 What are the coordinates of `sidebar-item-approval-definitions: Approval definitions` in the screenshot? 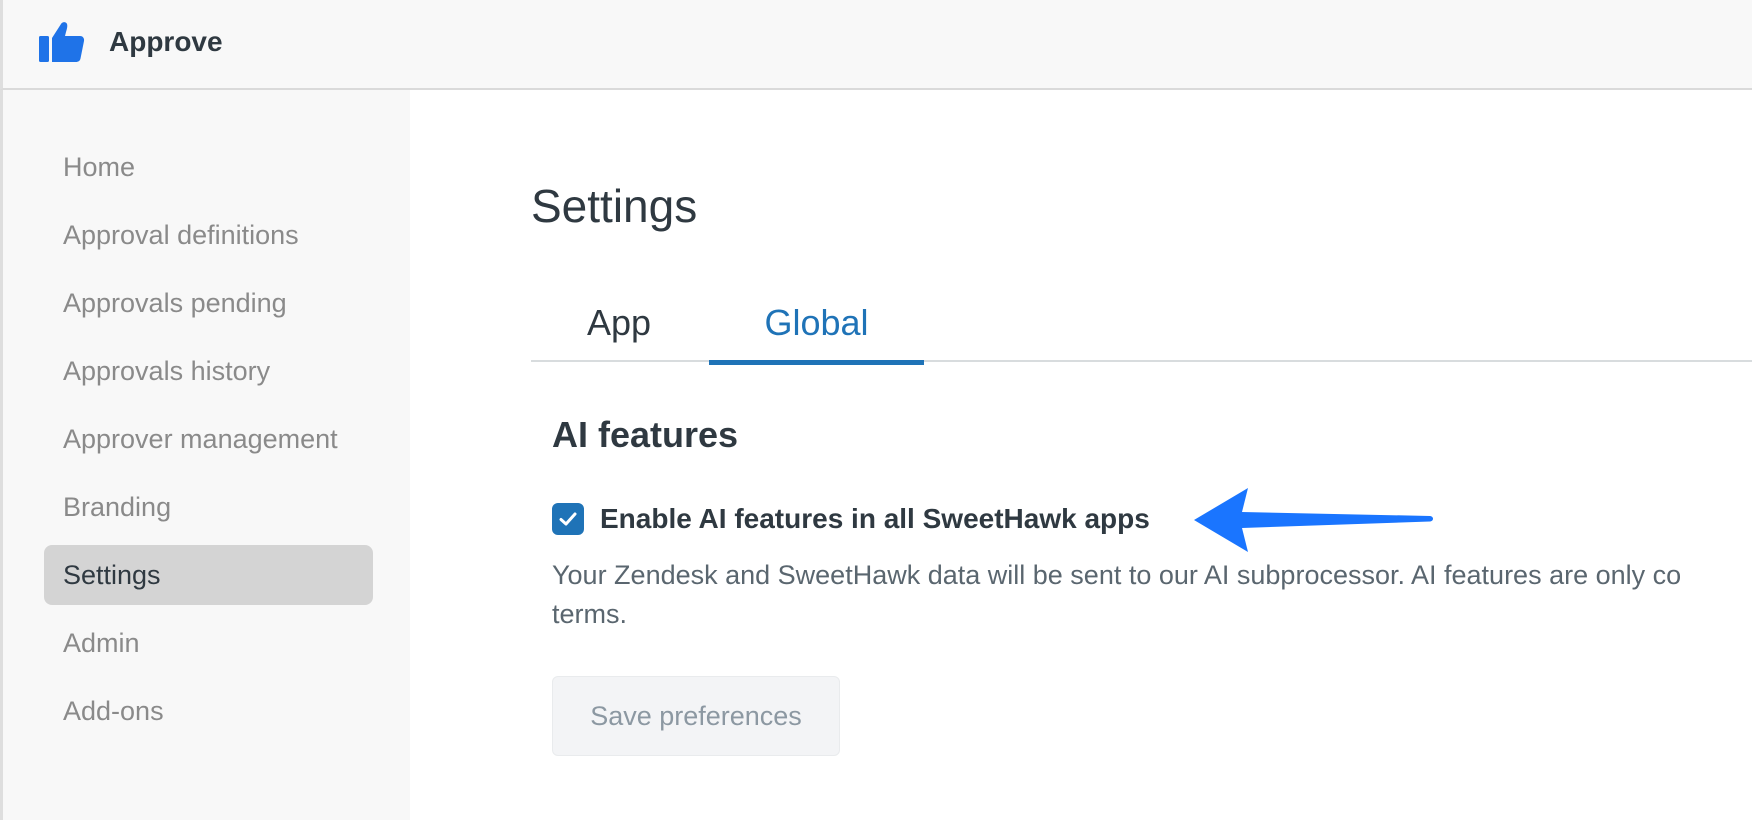 It's located at (208, 235).